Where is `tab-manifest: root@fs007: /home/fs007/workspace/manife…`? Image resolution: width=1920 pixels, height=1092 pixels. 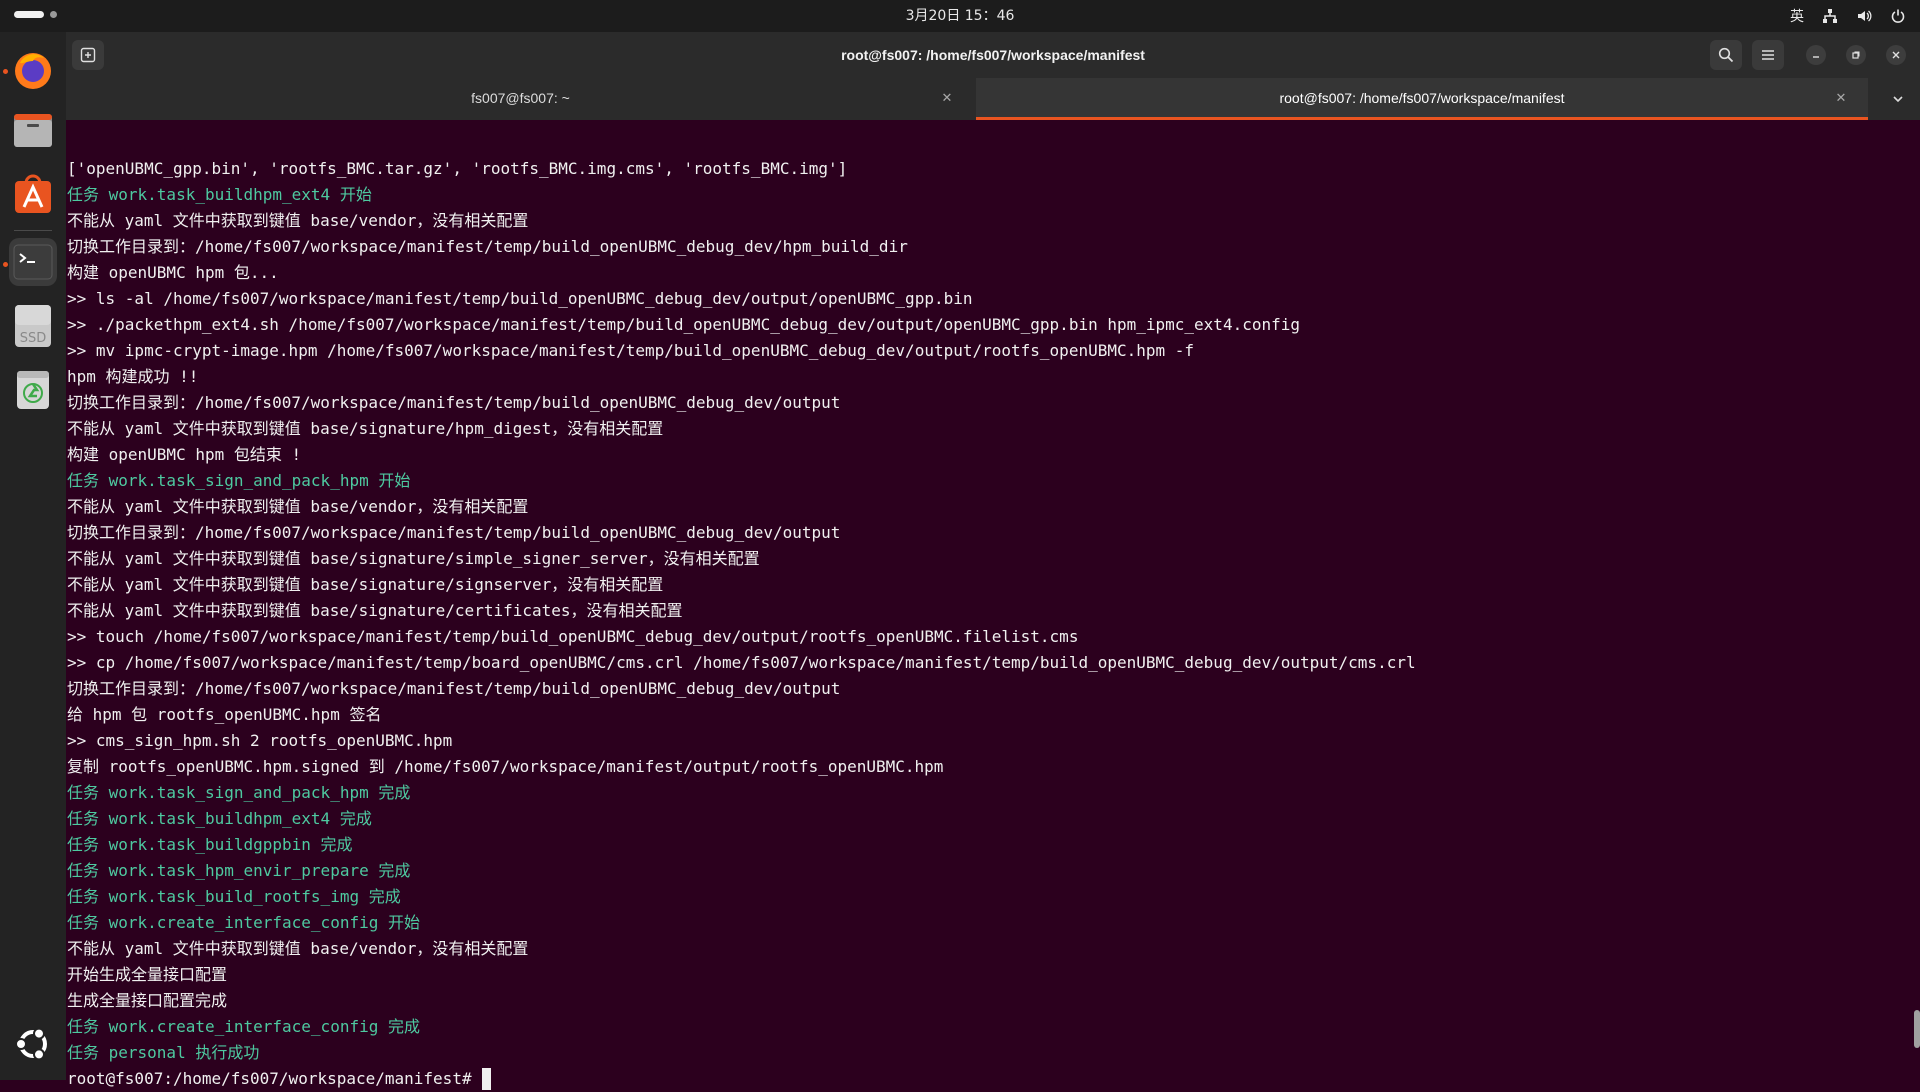
tab-manifest: root@fs007: /home/fs007/workspace/manife… is located at coordinates (1422, 99).